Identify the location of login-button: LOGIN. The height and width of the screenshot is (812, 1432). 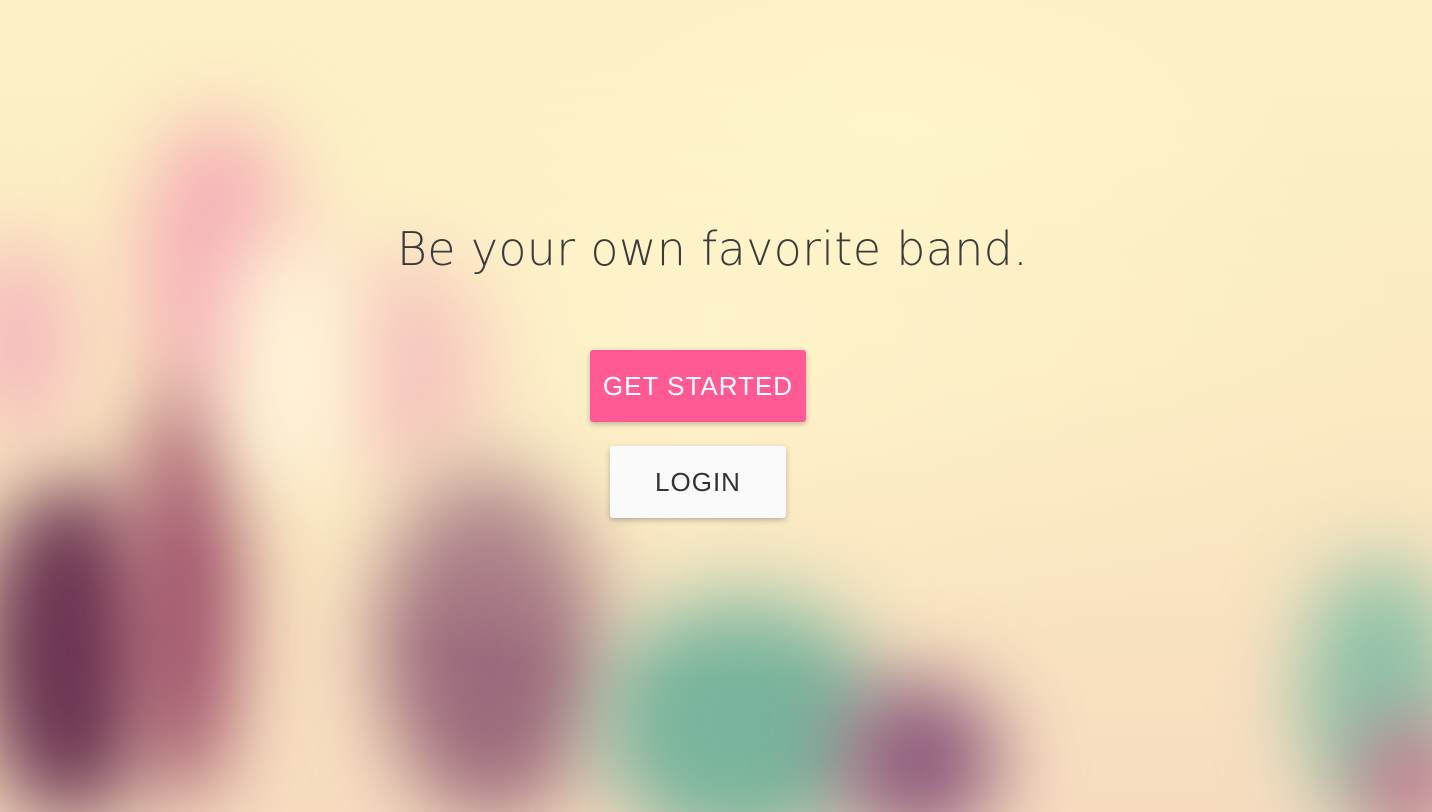
(698, 482).